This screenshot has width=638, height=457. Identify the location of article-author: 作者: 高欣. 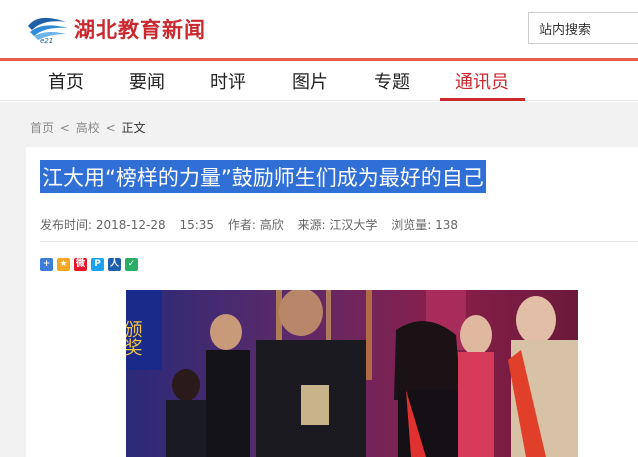
(255, 225).